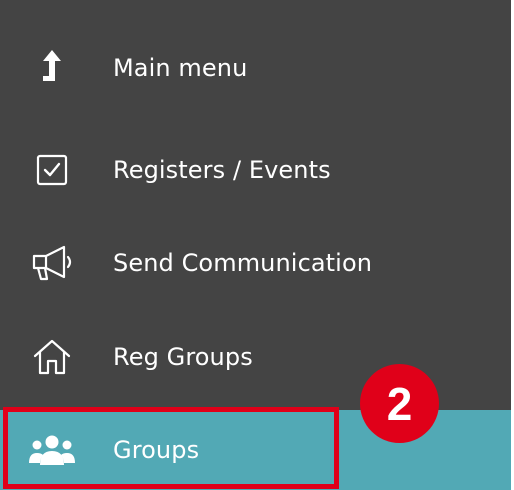  Describe the element at coordinates (156, 450) in the screenshot. I see `menu-item-label: Groups` at that location.